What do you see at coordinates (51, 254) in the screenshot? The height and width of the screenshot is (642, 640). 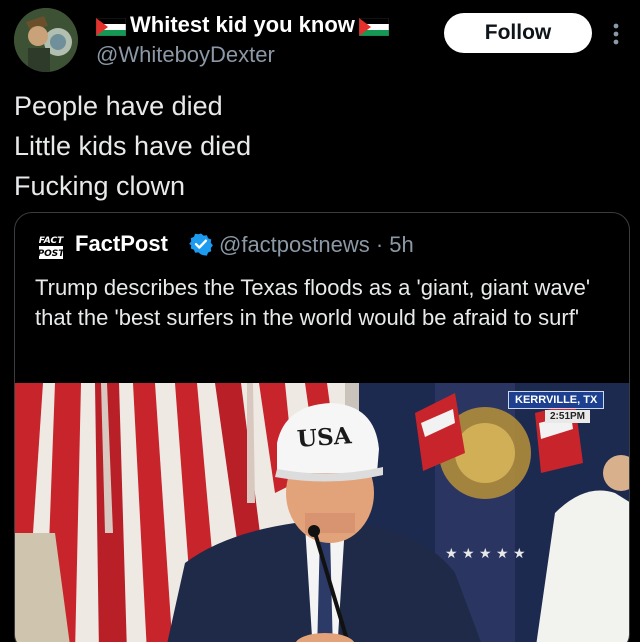 I see `svg-text: POST` at bounding box center [51, 254].